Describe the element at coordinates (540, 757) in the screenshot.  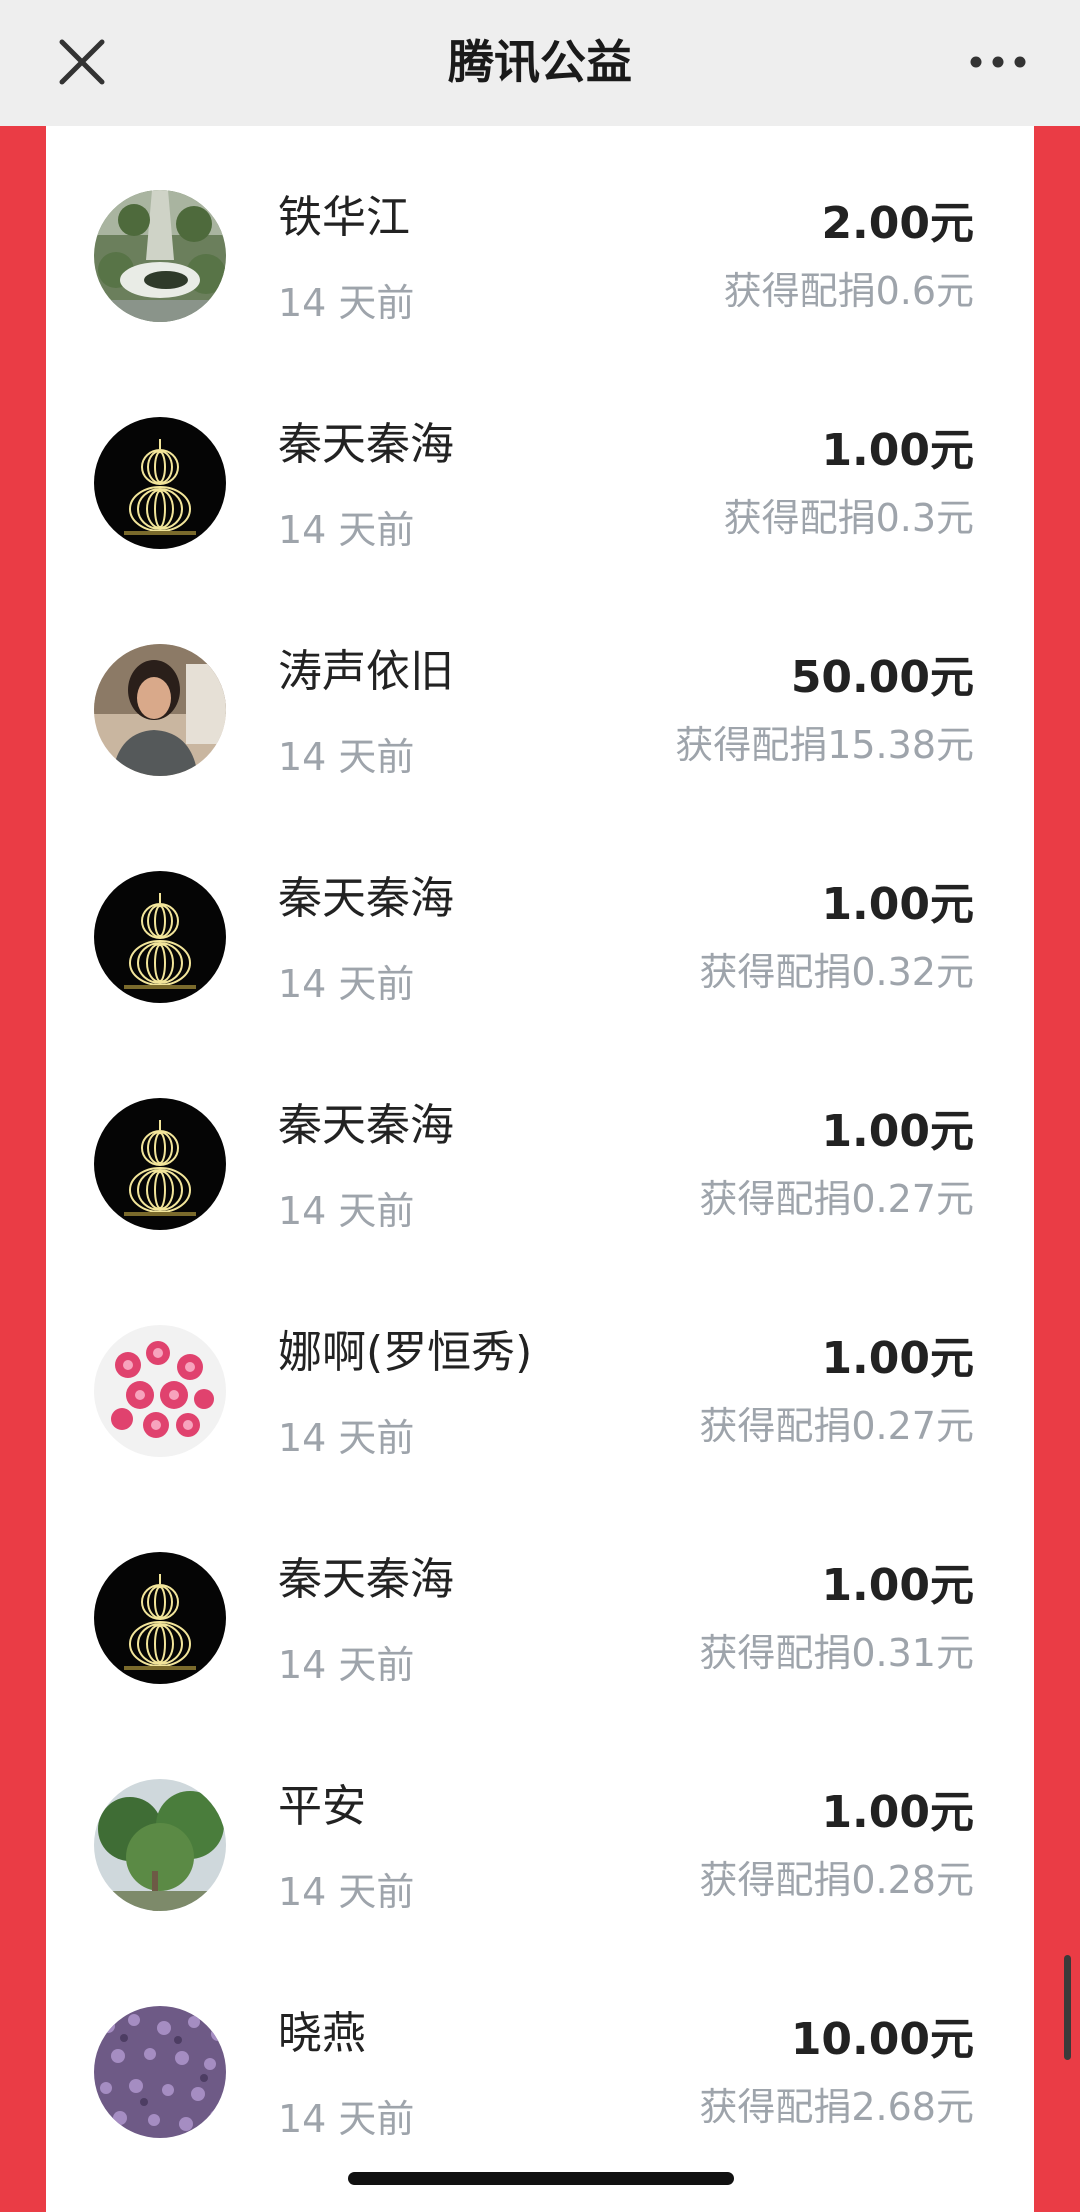
I see `donor-row: 涛声依旧 14 天前 50.00元 获得配捐15.38元` at that location.